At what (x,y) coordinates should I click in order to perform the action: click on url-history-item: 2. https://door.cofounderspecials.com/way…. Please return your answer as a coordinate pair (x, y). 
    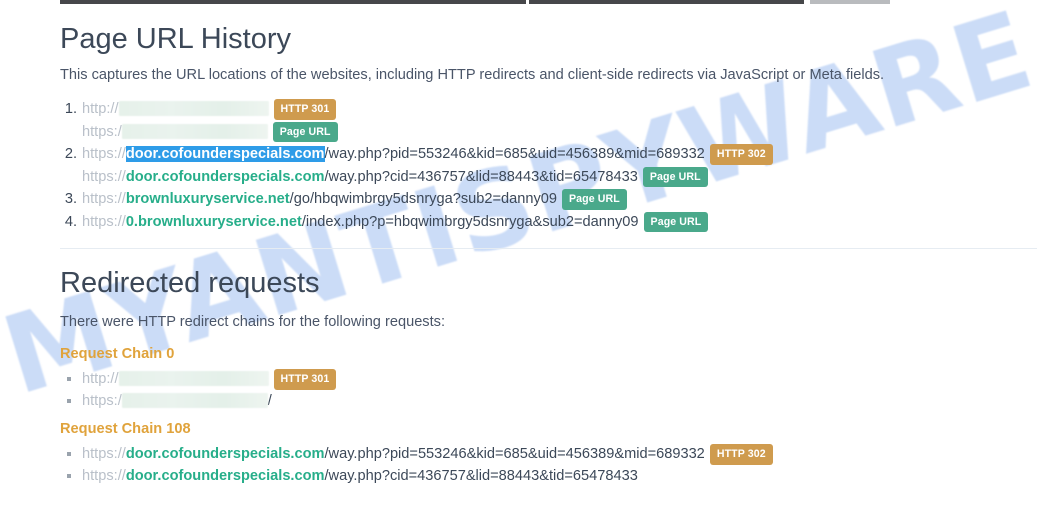
    Looking at the image, I should click on (540, 165).